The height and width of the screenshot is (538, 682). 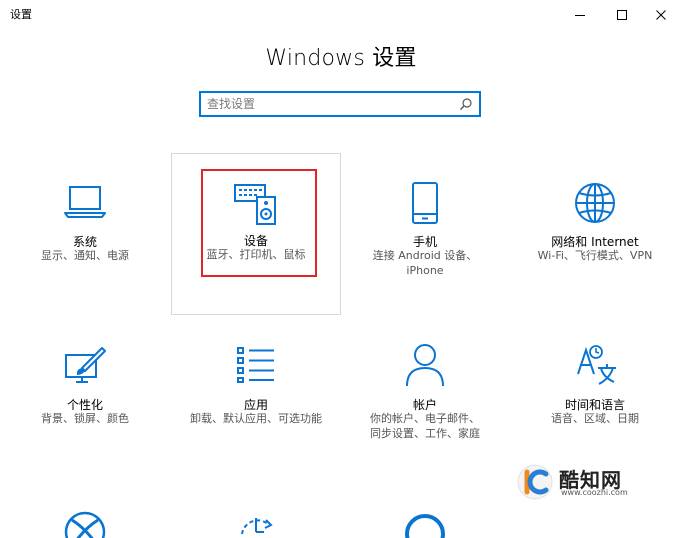 What do you see at coordinates (425, 203) in the screenshot?
I see `phone-icon` at bounding box center [425, 203].